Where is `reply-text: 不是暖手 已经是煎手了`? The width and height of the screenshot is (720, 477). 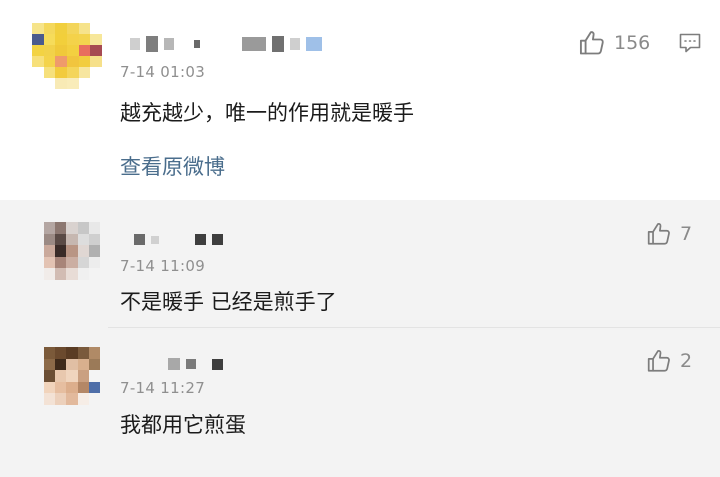 reply-text: 不是暖手 已经是煎手了 is located at coordinates (228, 302).